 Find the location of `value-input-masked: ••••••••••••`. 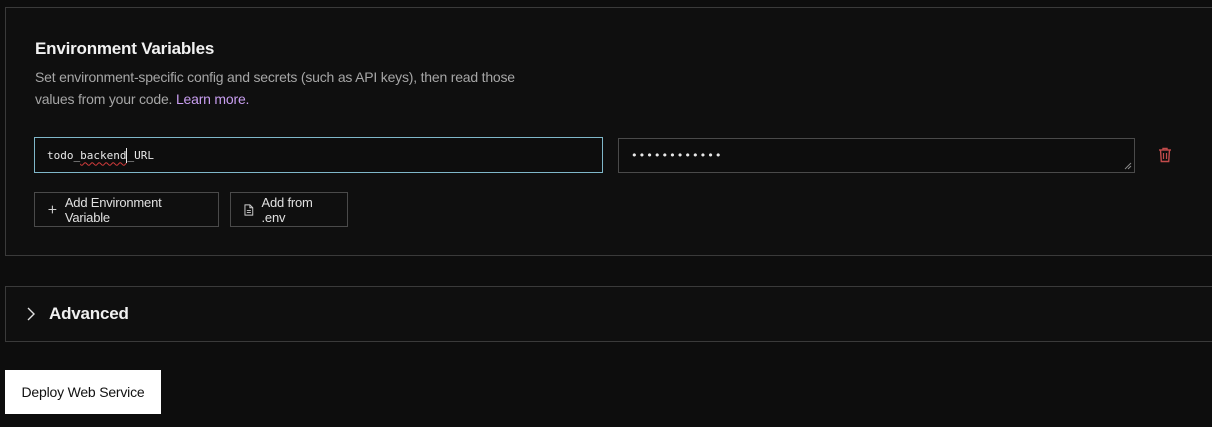

value-input-masked: •••••••••••• is located at coordinates (677, 155).